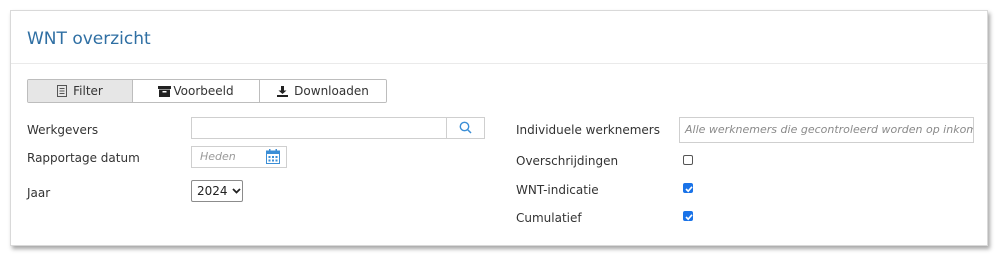  What do you see at coordinates (89, 39) in the screenshot?
I see `page-title: WNT overzicht` at bounding box center [89, 39].